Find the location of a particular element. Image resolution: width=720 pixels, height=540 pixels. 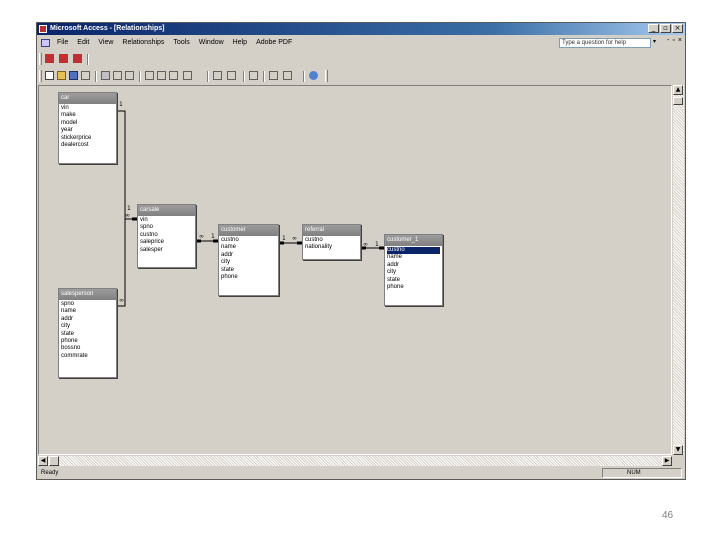

help-icon is located at coordinates (313, 75).